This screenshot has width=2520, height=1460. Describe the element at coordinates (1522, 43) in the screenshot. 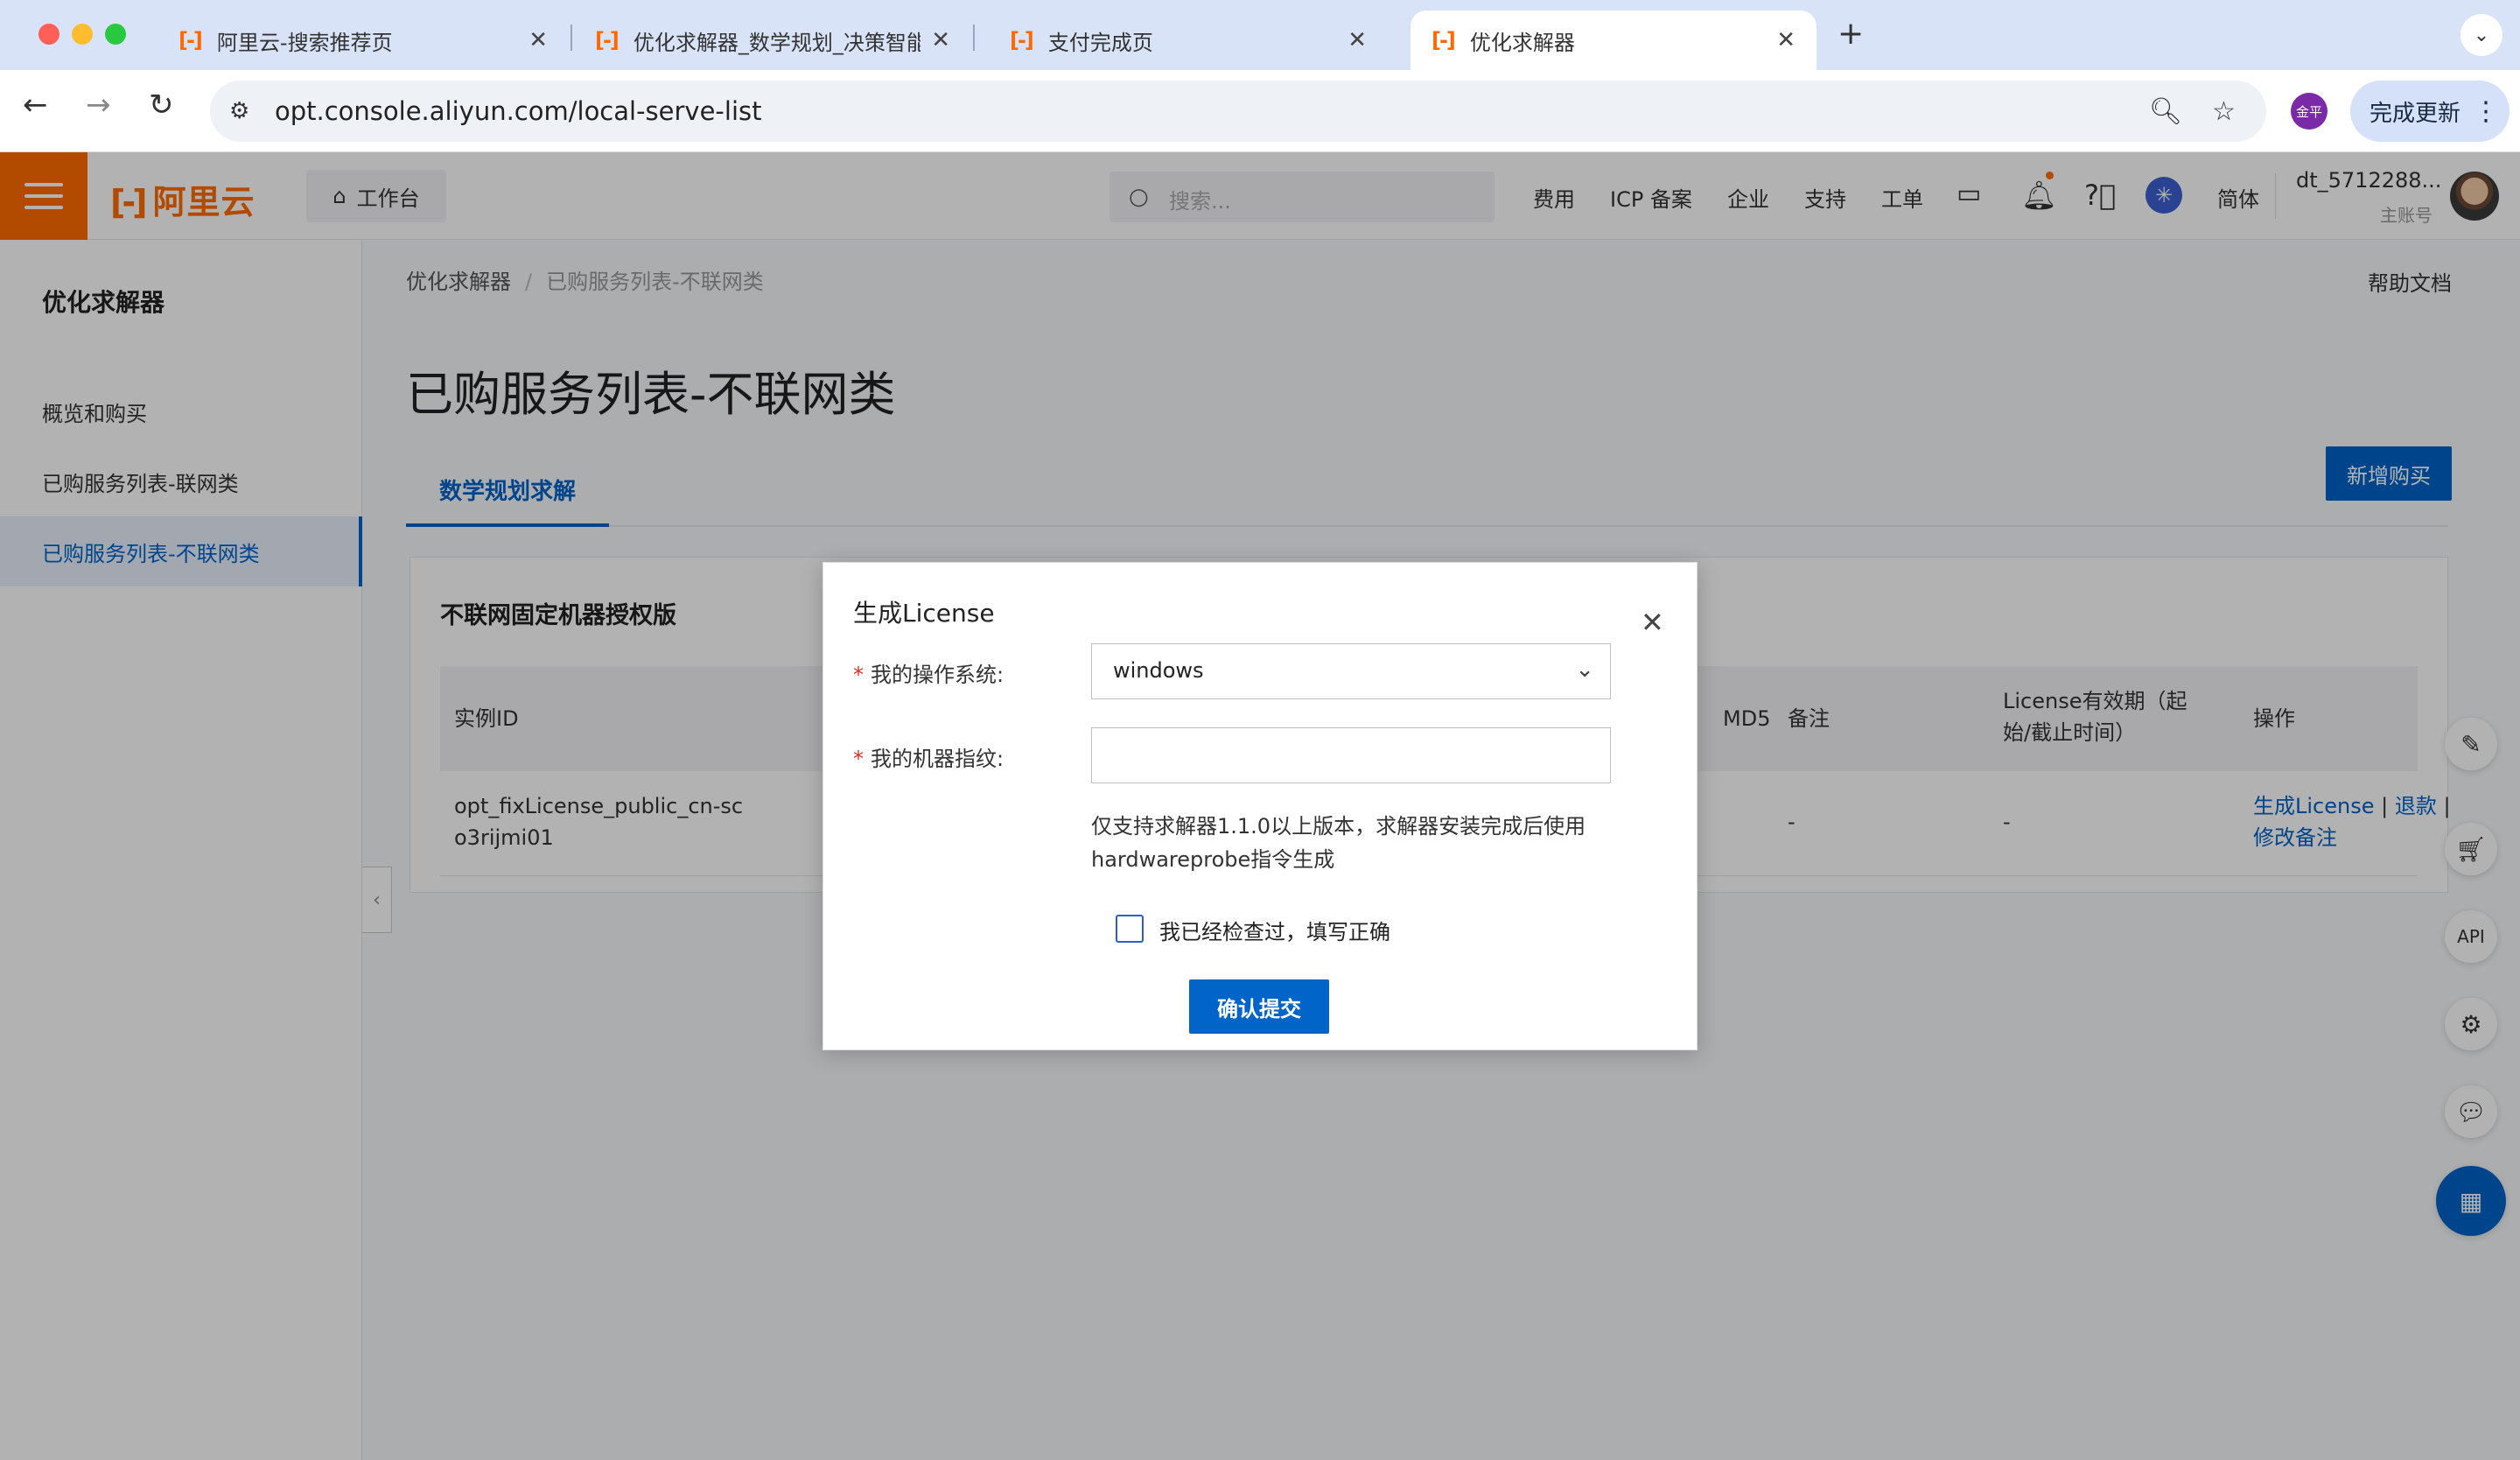

I see `tab-title: 优化求解器` at that location.